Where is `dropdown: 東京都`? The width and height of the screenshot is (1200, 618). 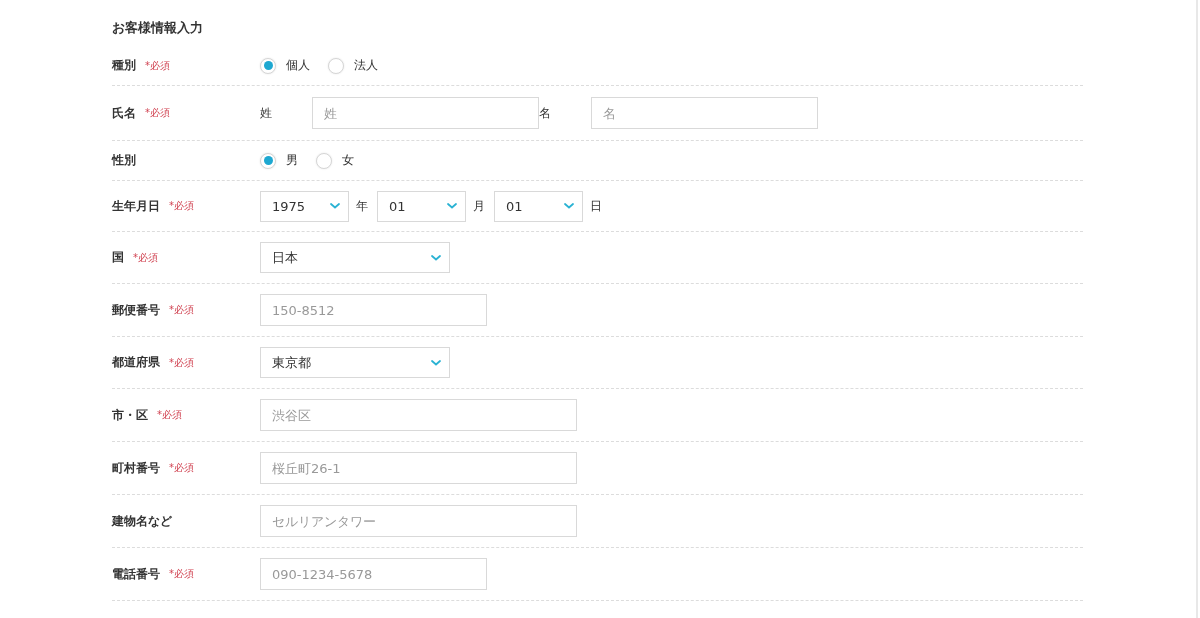
dropdown: 東京都 is located at coordinates (355, 362).